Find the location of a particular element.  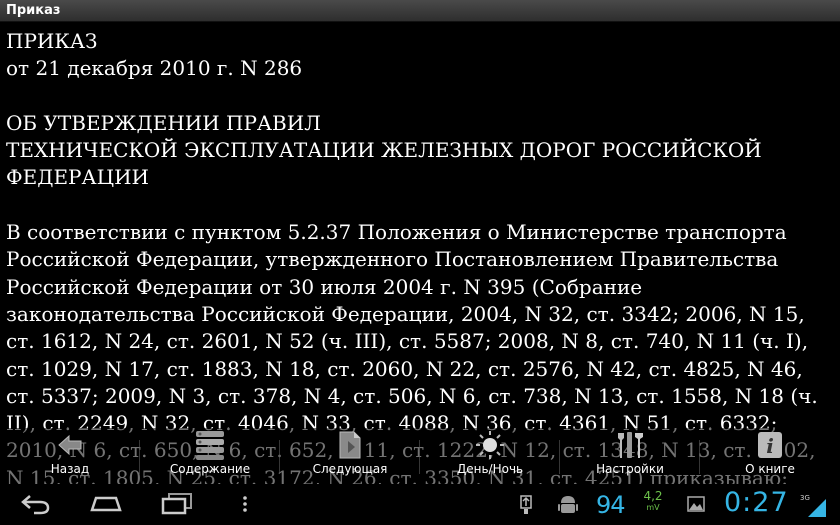

title-bar: Приказ is located at coordinates (420, 11).